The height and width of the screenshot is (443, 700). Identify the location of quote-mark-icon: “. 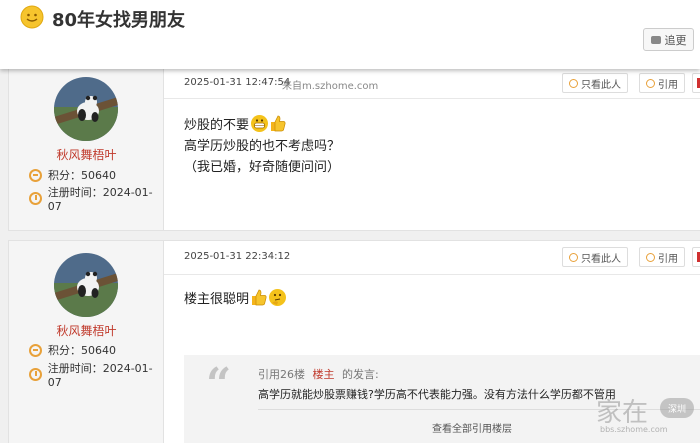
(219, 384).